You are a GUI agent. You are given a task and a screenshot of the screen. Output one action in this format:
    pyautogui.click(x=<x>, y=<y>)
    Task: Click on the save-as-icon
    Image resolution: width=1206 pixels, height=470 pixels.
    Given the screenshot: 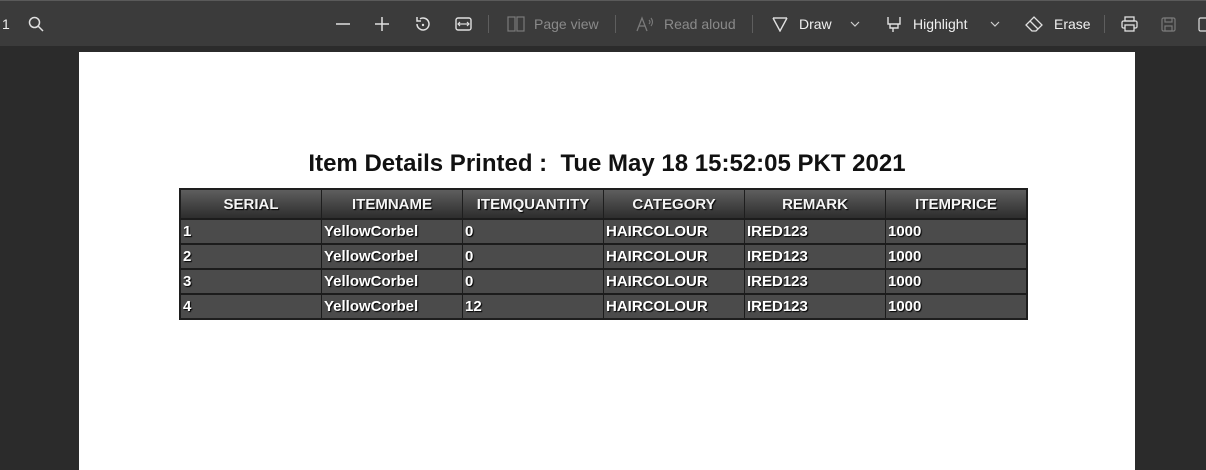 What is the action you would take?
    pyautogui.click(x=1202, y=24)
    